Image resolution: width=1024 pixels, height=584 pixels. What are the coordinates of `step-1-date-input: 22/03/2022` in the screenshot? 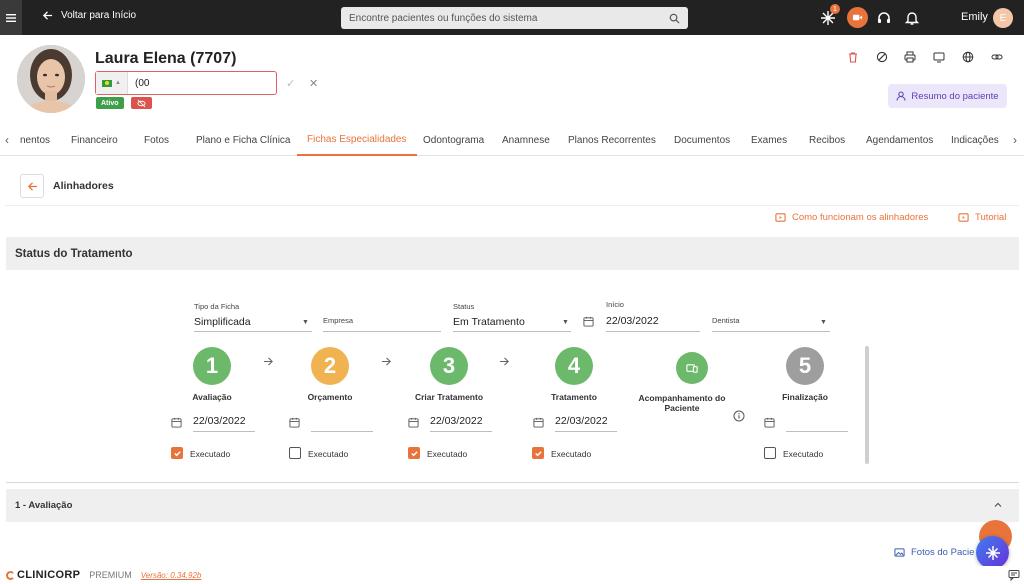 It's located at (219, 421).